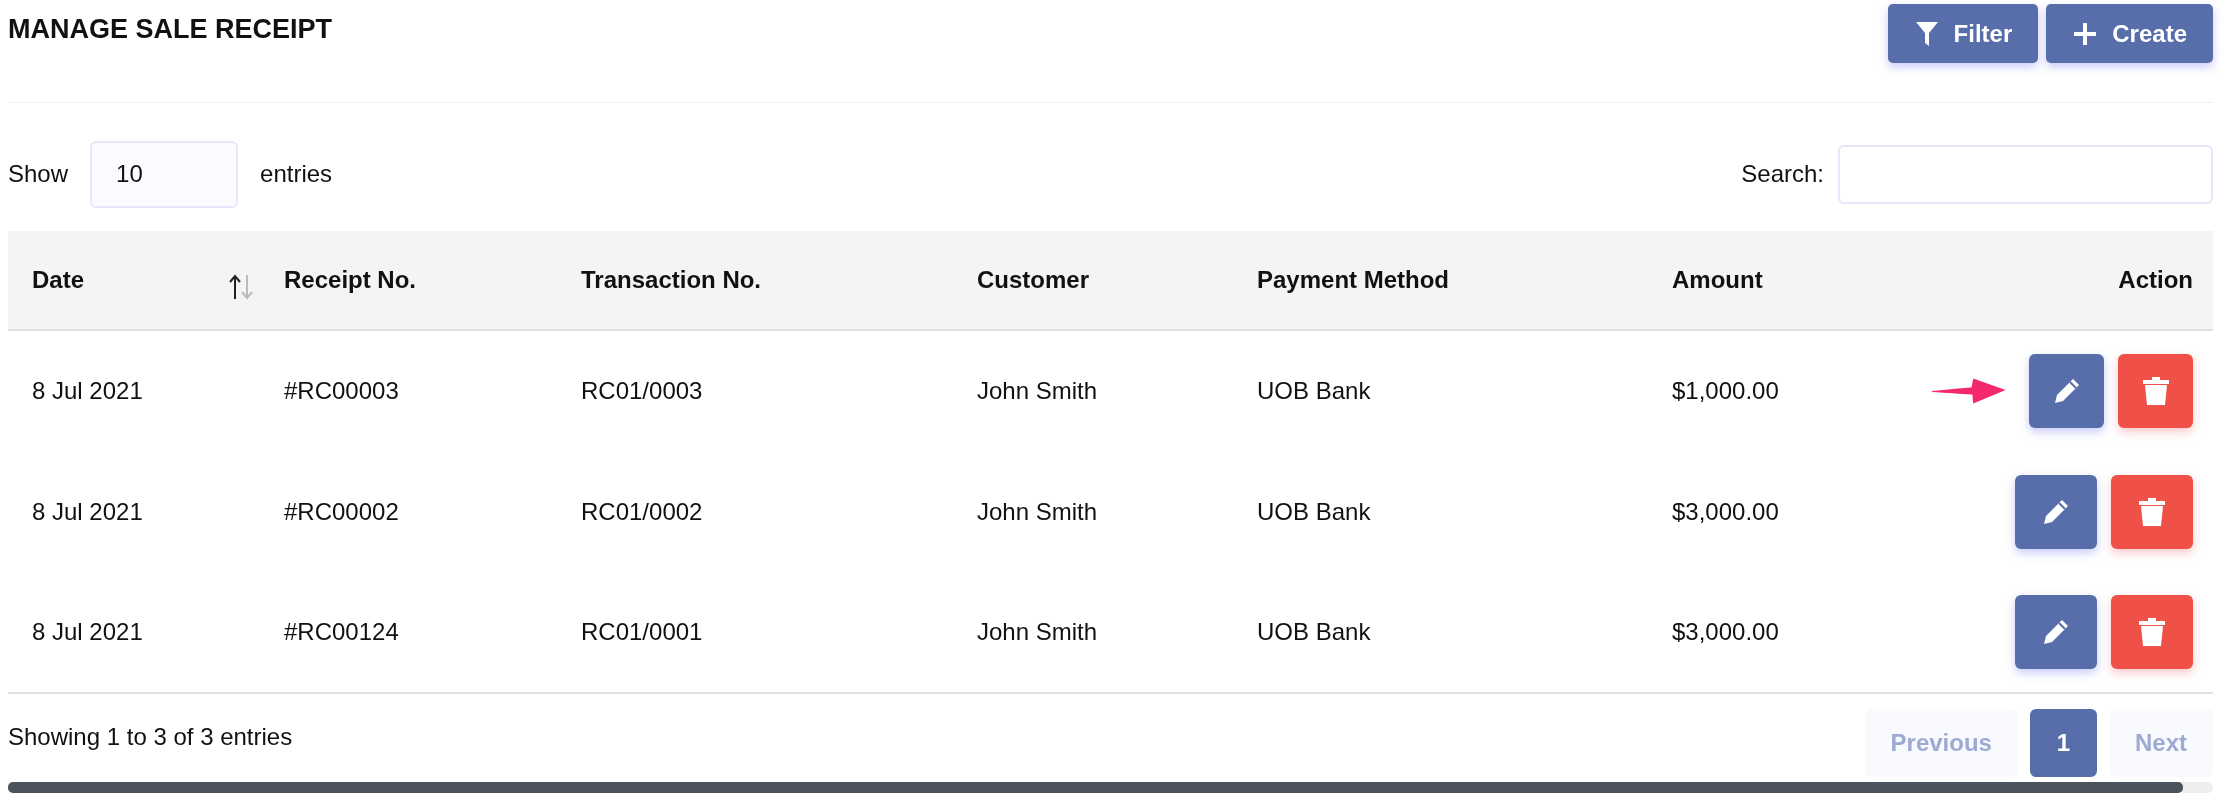 This screenshot has width=2227, height=806. I want to click on sort-icon, so click(241, 287).